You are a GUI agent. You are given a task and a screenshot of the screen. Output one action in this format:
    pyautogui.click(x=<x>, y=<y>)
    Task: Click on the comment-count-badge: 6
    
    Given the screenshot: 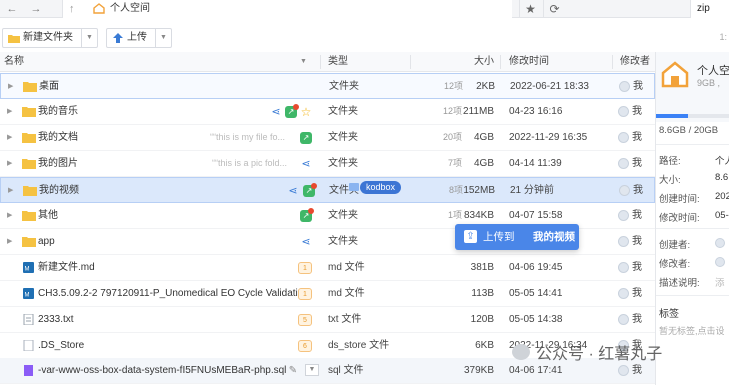 What is the action you would take?
    pyautogui.click(x=305, y=346)
    